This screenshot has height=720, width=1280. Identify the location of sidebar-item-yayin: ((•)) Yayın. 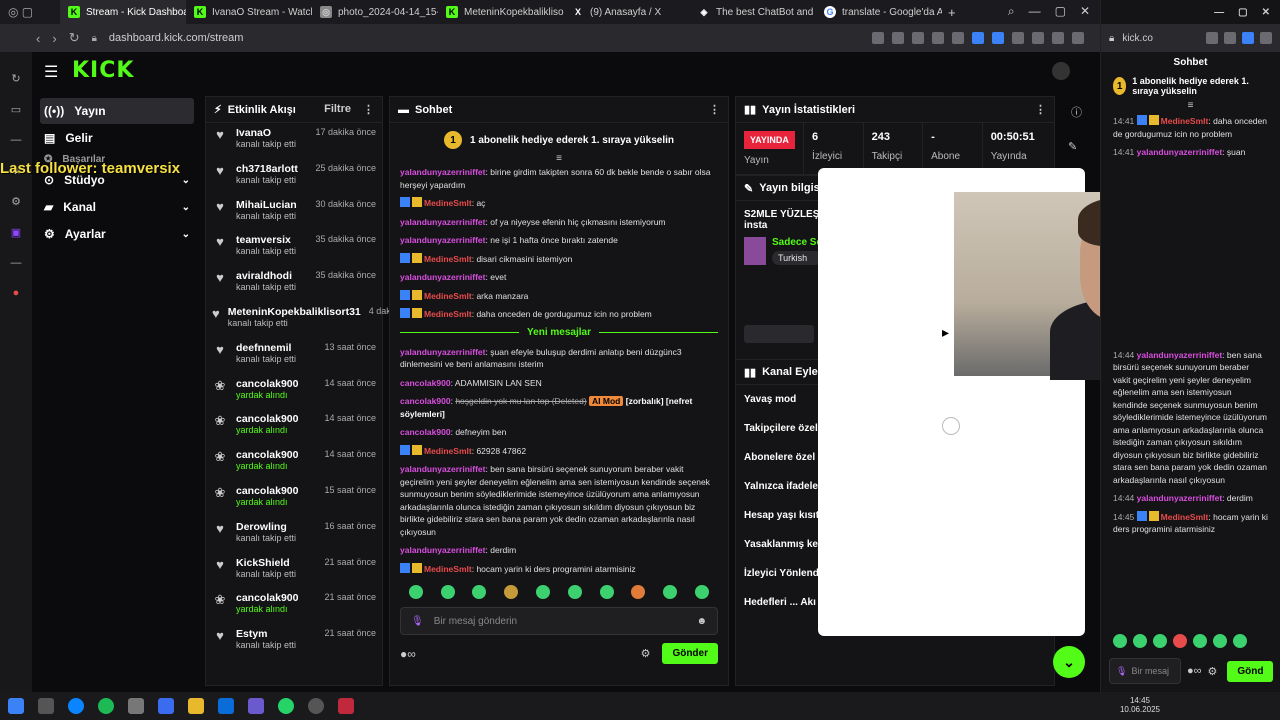
(117, 111).